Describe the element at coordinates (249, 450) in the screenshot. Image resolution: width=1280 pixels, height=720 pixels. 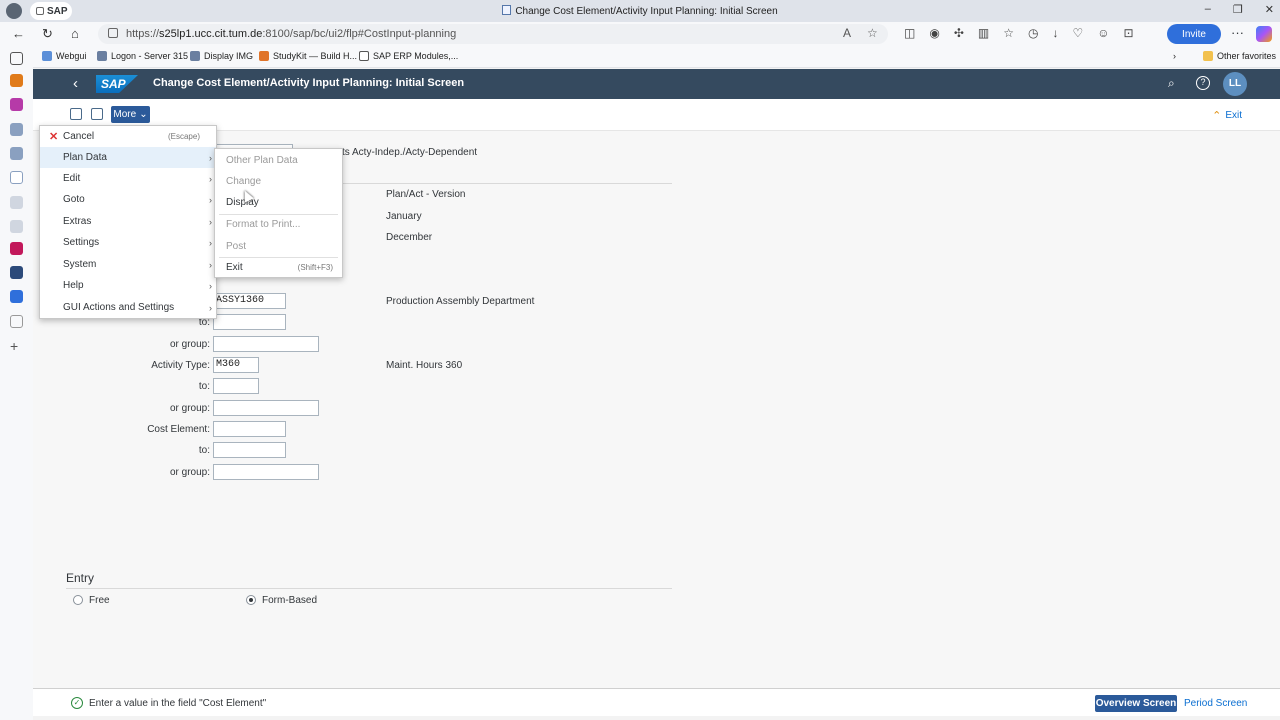
I see `cost-element-to-input` at that location.